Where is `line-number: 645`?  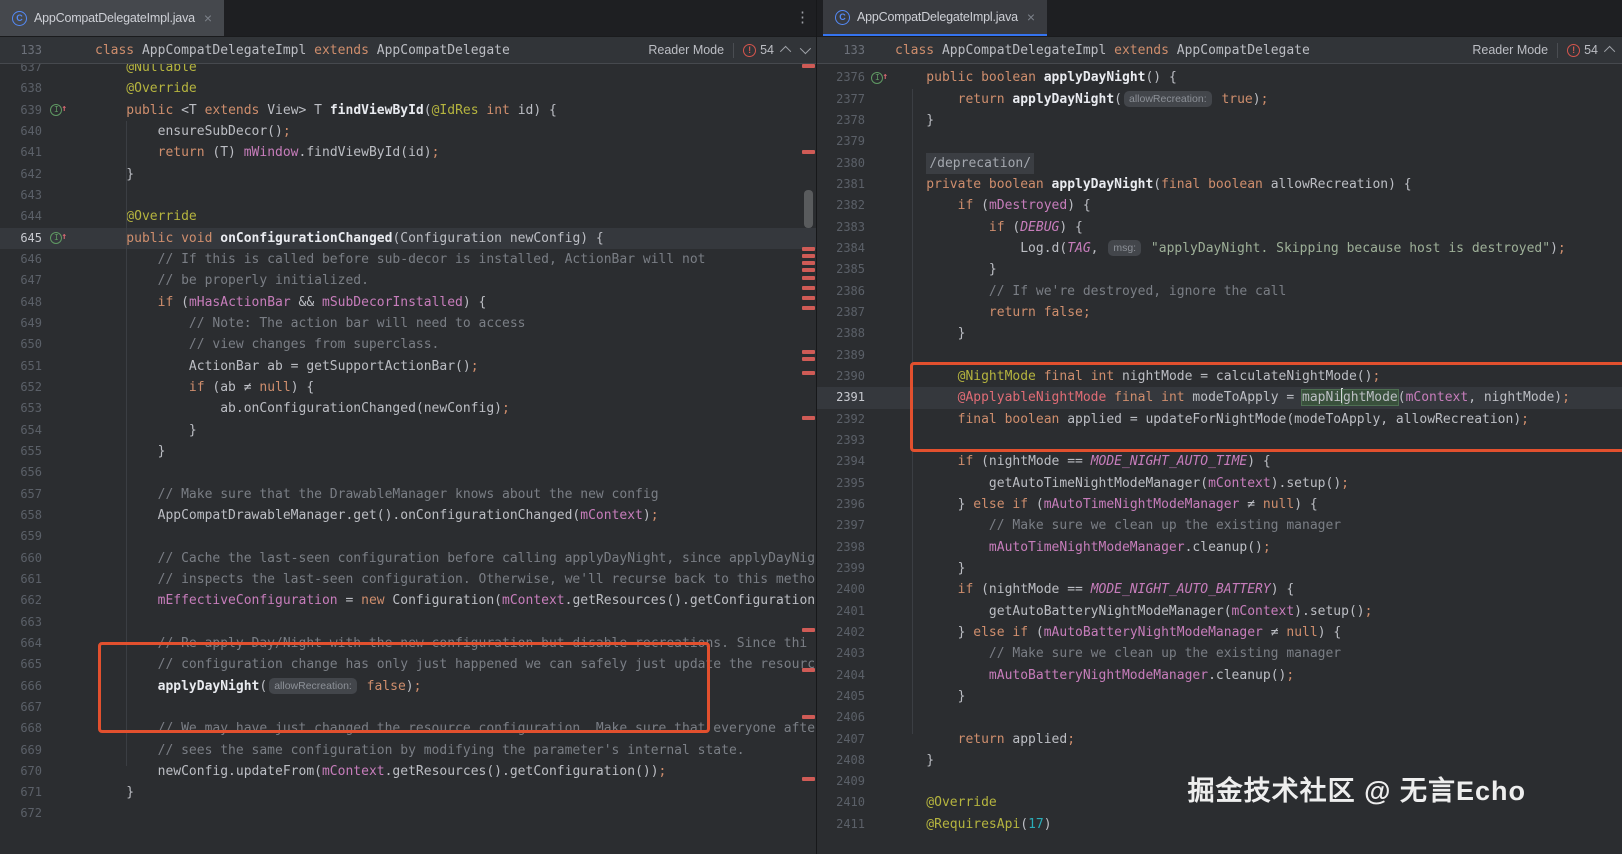
line-number: 645 is located at coordinates (31, 237).